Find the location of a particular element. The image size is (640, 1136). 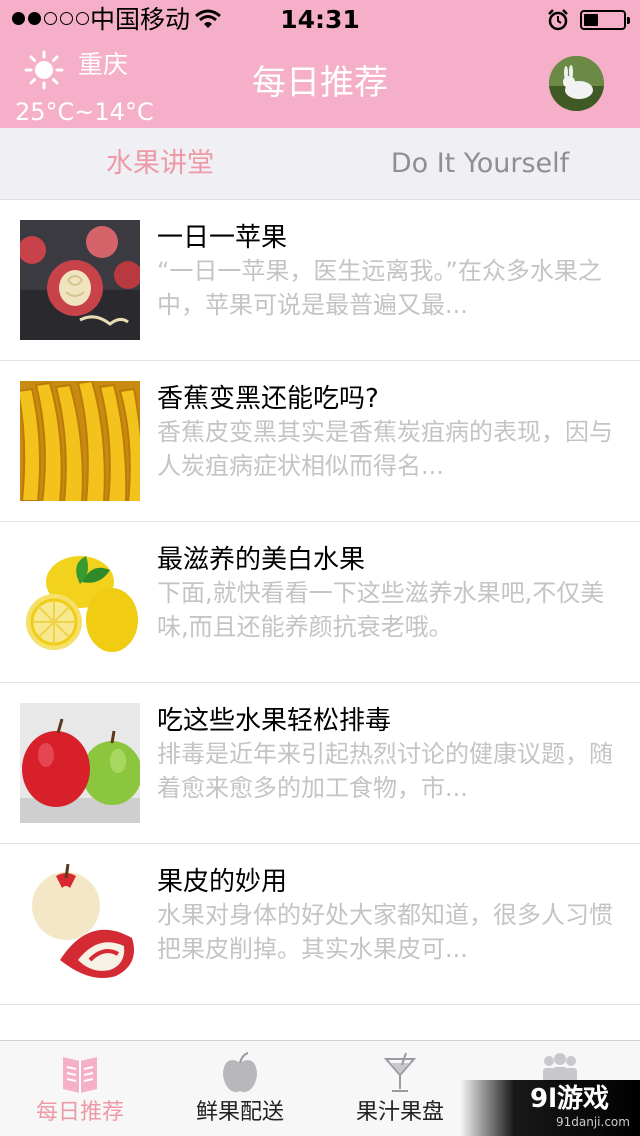

thumbnail-peeled-apple is located at coordinates (80, 924).